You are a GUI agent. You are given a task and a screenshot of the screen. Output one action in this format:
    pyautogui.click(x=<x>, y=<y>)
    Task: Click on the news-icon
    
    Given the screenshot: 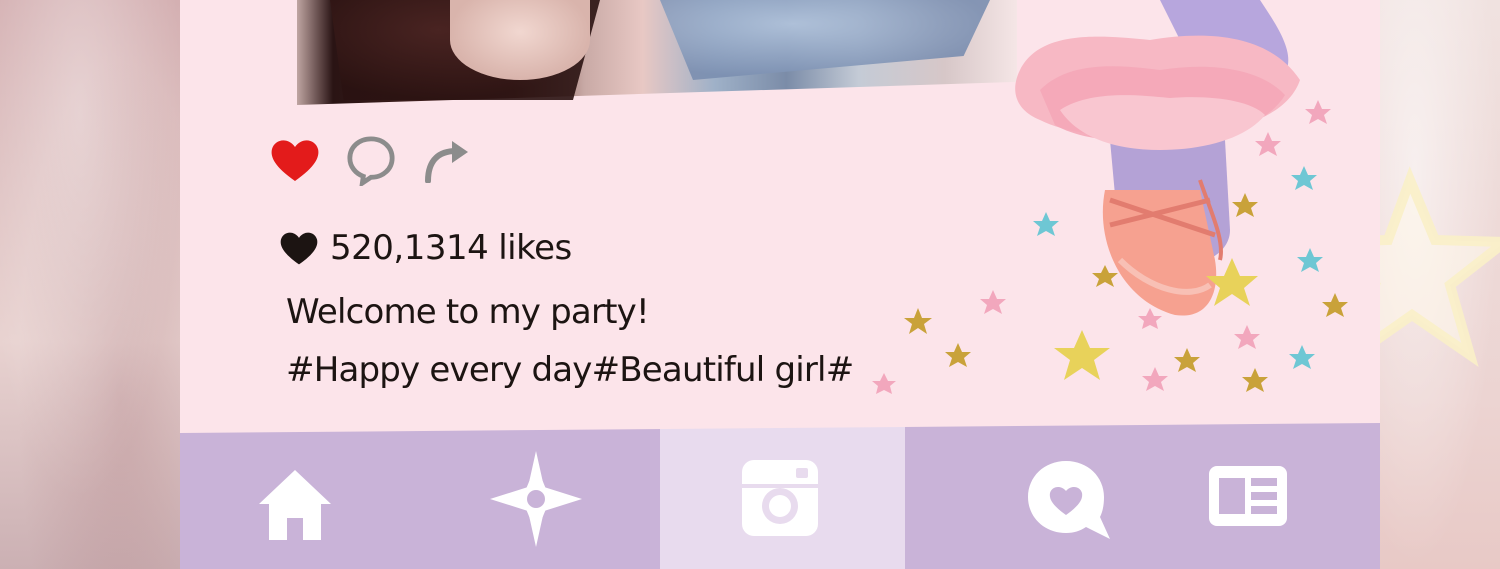 What is the action you would take?
    pyautogui.click(x=1248, y=496)
    